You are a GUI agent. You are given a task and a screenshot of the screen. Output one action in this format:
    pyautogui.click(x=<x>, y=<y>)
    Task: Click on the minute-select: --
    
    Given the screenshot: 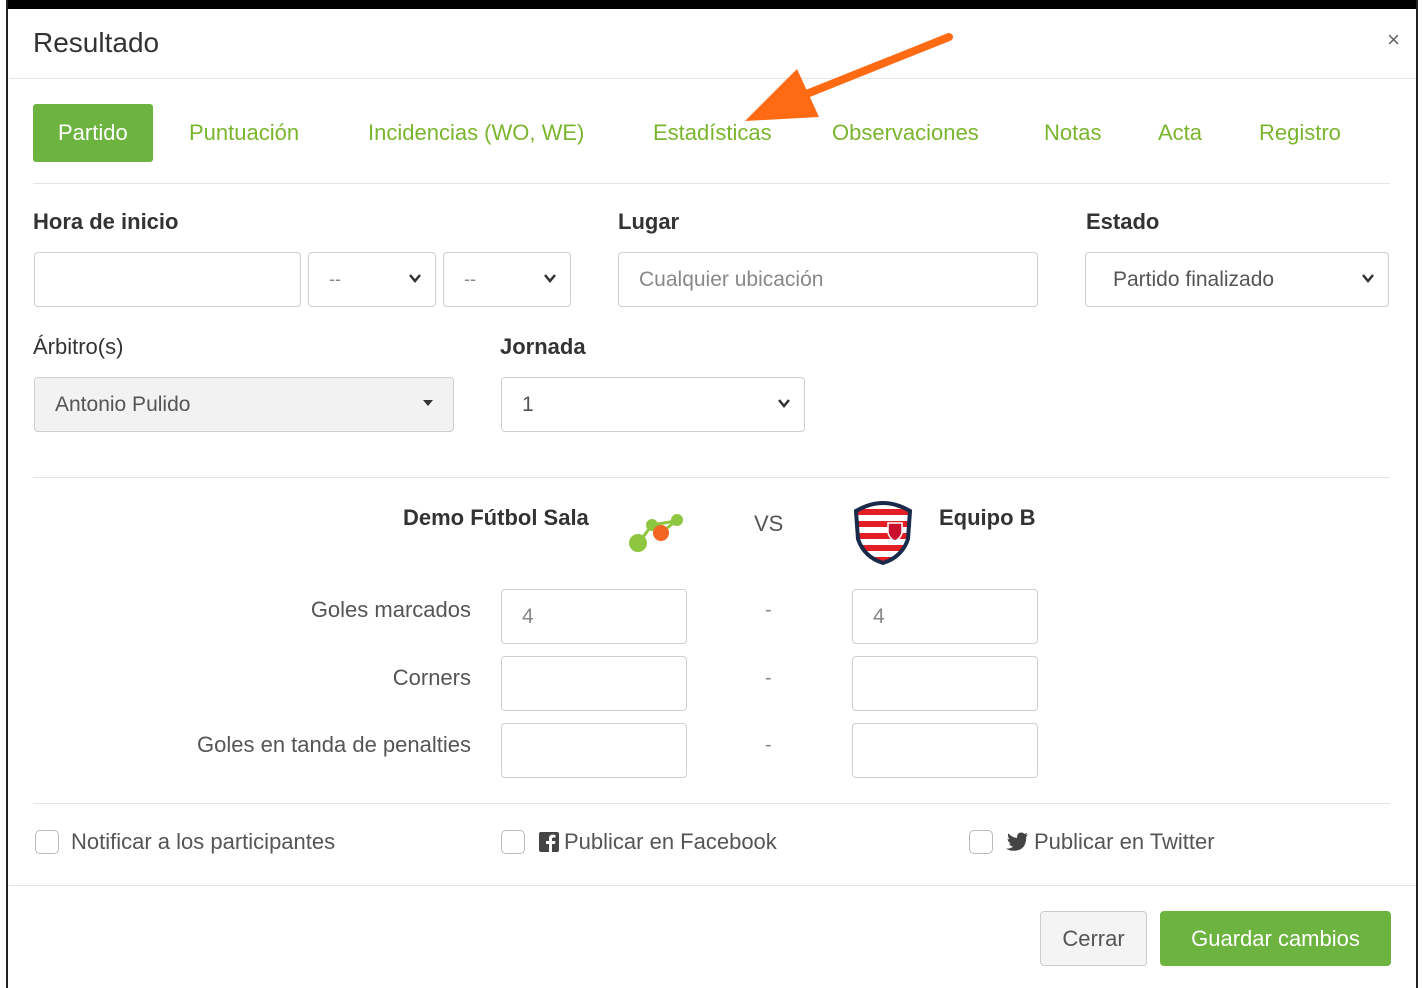 What is the action you would take?
    pyautogui.click(x=507, y=279)
    